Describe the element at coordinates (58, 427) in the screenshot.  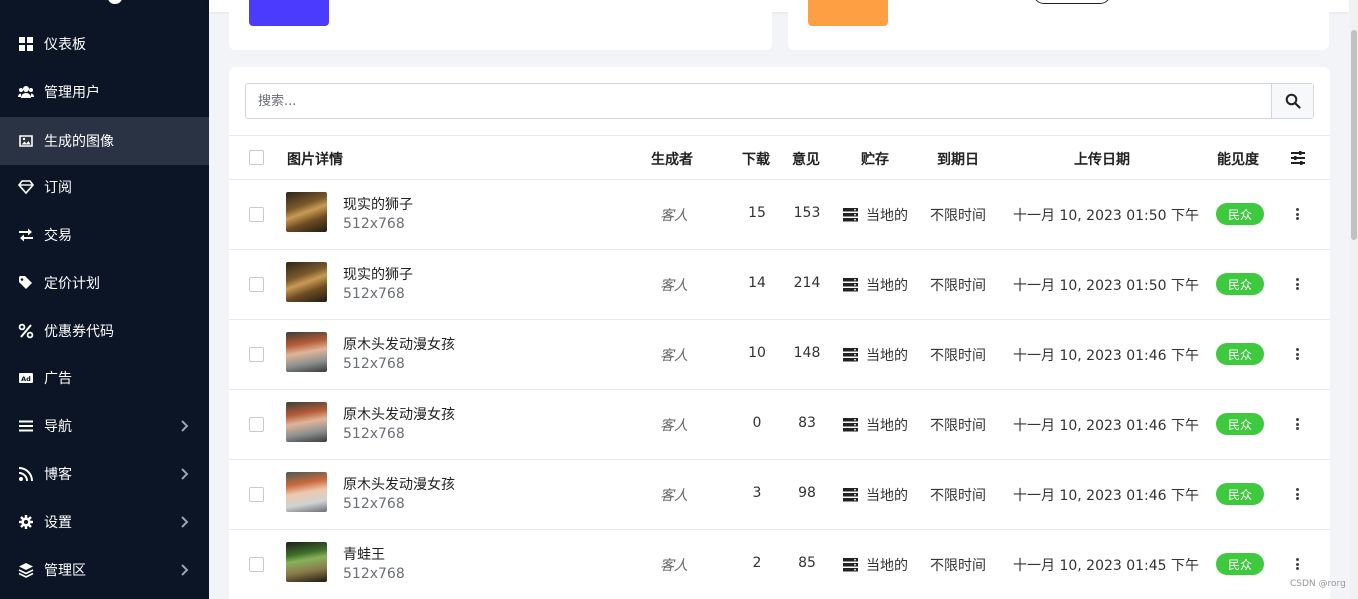
I see `sidebar-item-label: 导航` at that location.